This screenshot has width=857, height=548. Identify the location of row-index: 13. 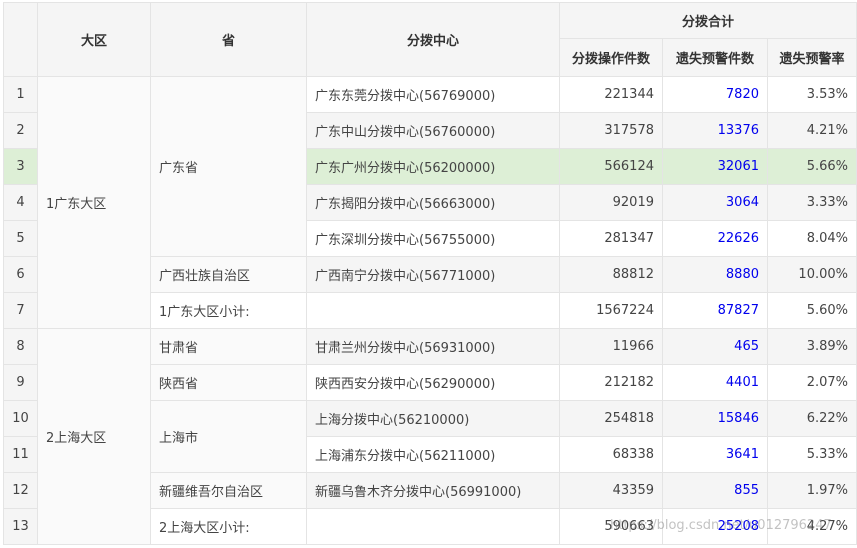
(20, 526).